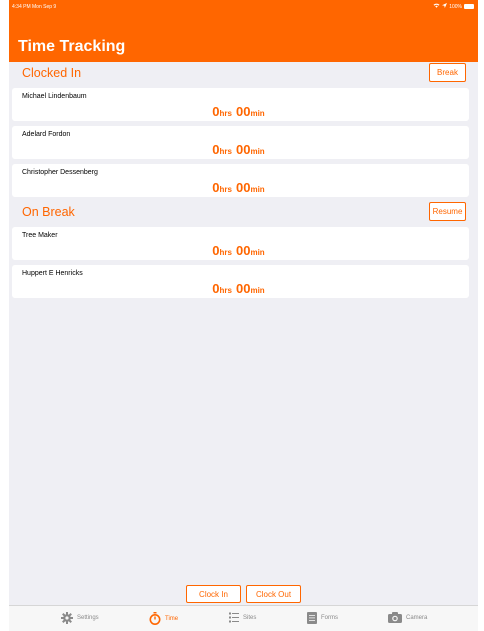  Describe the element at coordinates (243, 31) in the screenshot. I see `header: 4:34 PM Mon Sep 9 100% Time Tracking` at that location.